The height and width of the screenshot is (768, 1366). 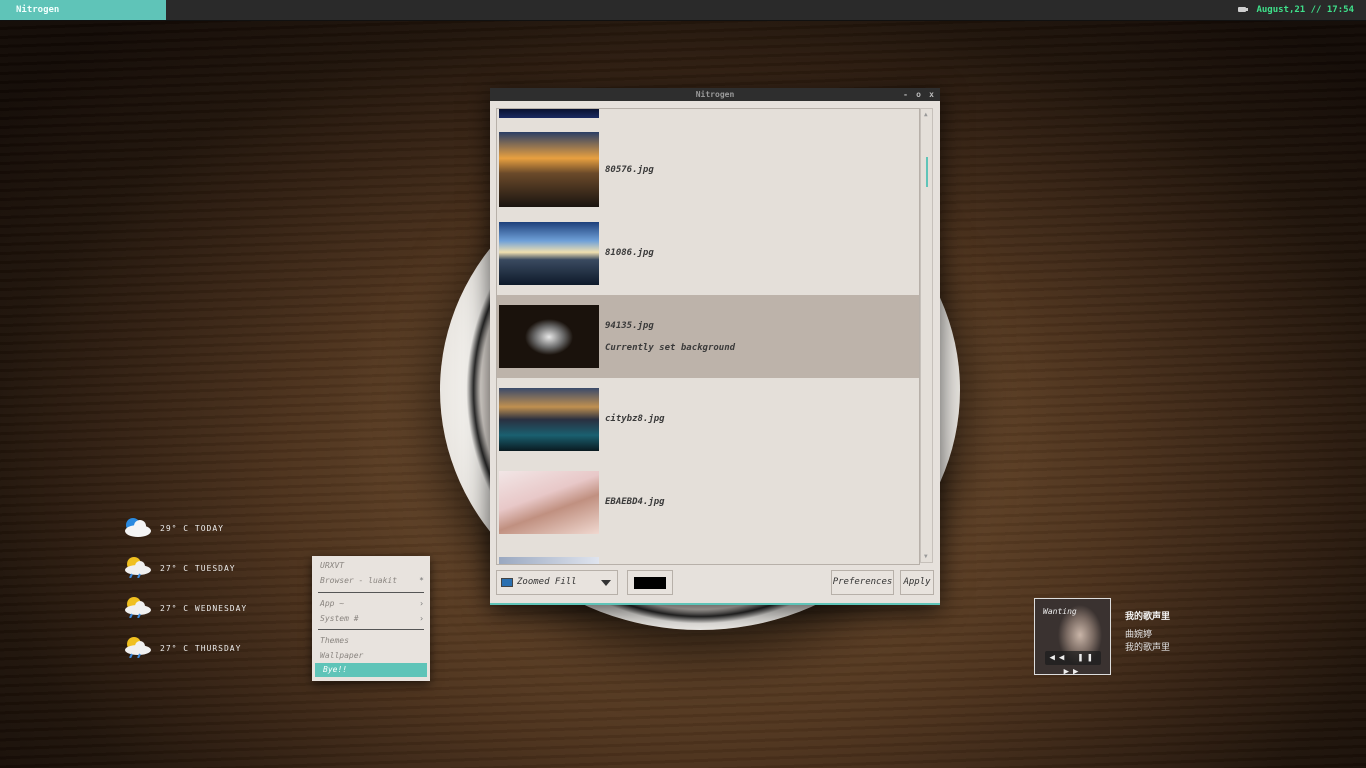 I want to click on track-album: 我的歌声里, so click(x=1148, y=648).